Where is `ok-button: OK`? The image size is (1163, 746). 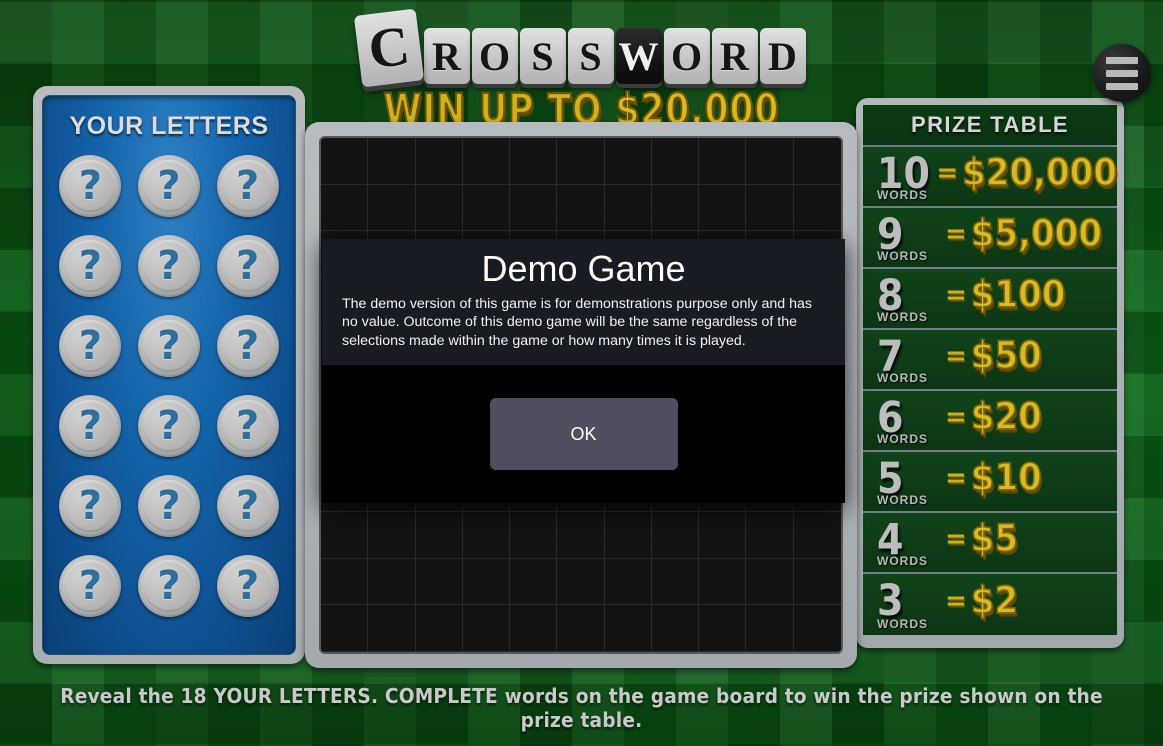 ok-button: OK is located at coordinates (583, 434).